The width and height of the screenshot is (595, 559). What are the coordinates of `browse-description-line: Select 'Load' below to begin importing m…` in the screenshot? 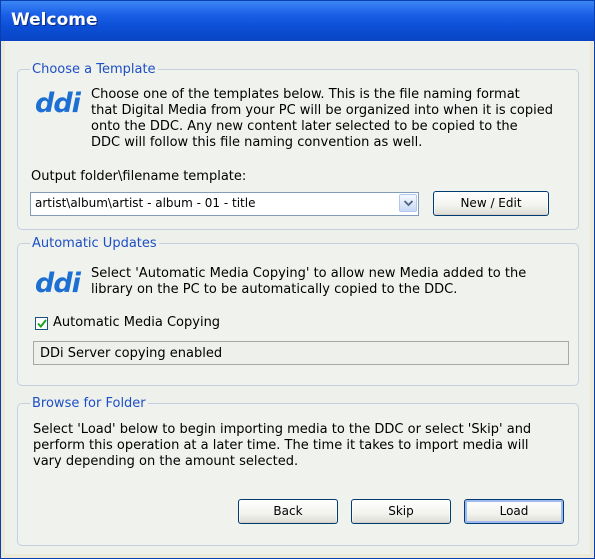 It's located at (282, 429).